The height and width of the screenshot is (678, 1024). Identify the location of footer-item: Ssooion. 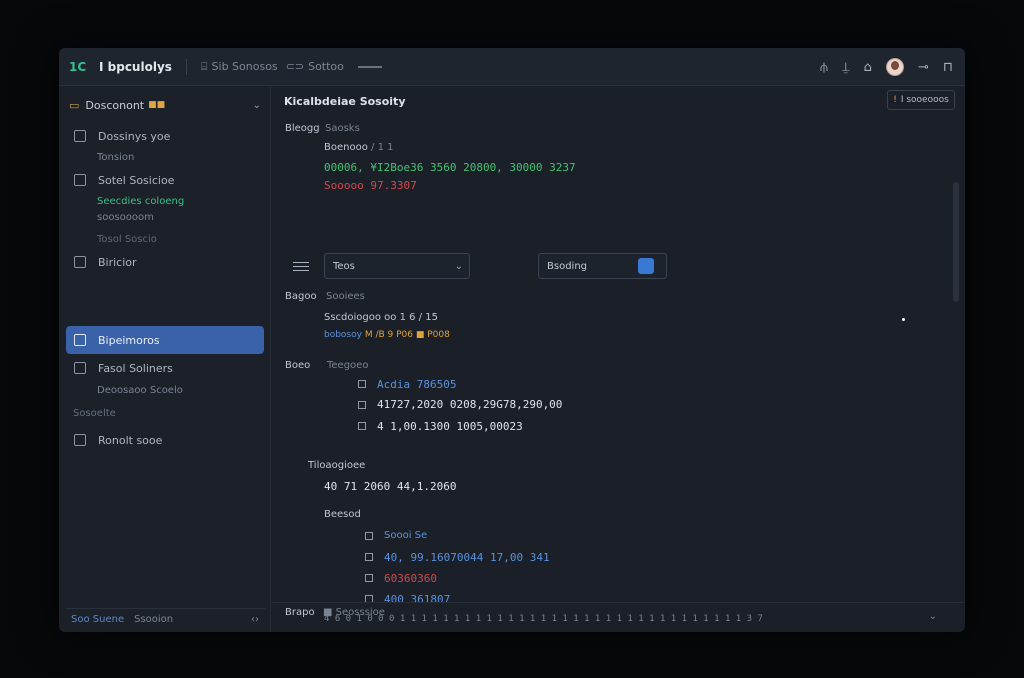
(153, 619).